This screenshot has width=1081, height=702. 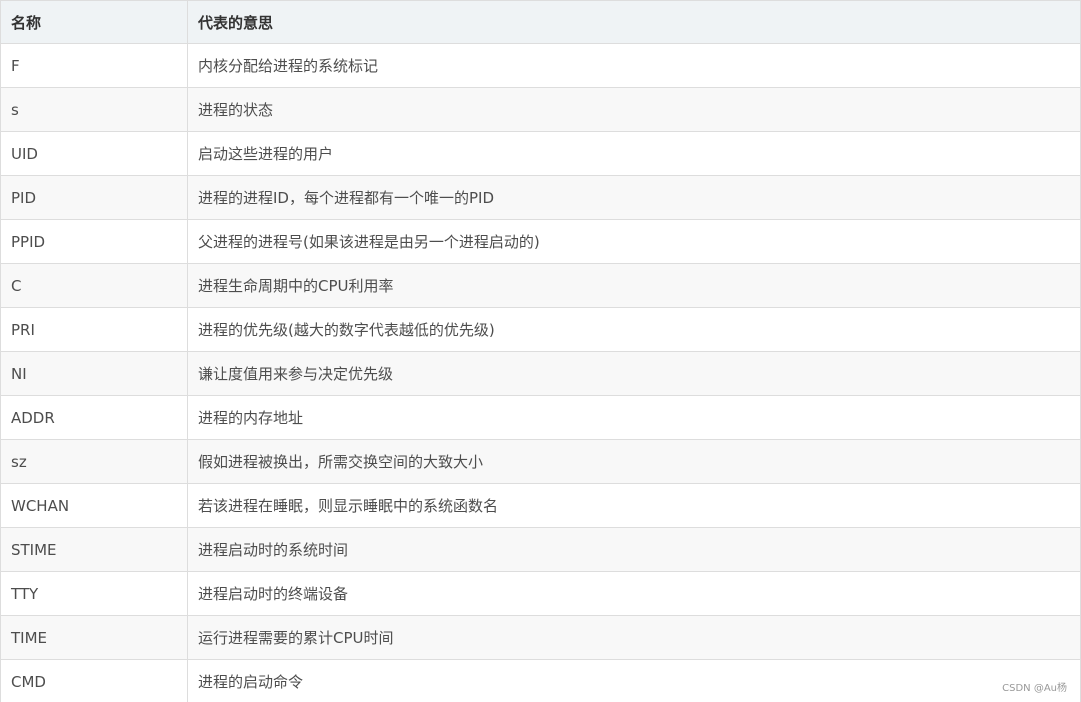 I want to click on field-name-cell: PID, so click(x=94, y=197).